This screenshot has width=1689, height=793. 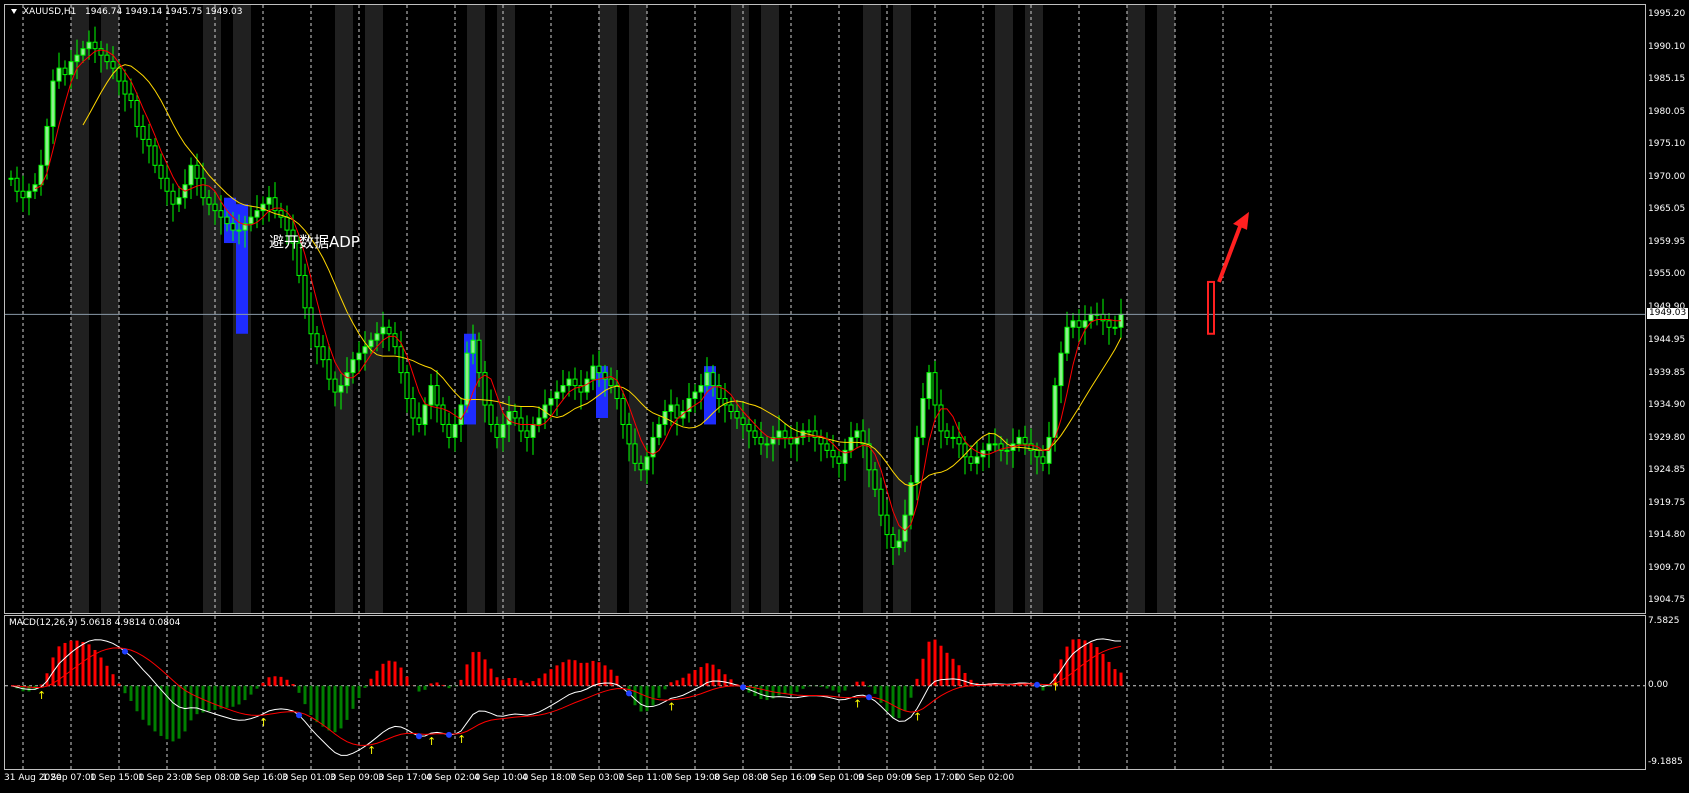 I want to click on price-tick-label: 1929.80, so click(x=1667, y=437).